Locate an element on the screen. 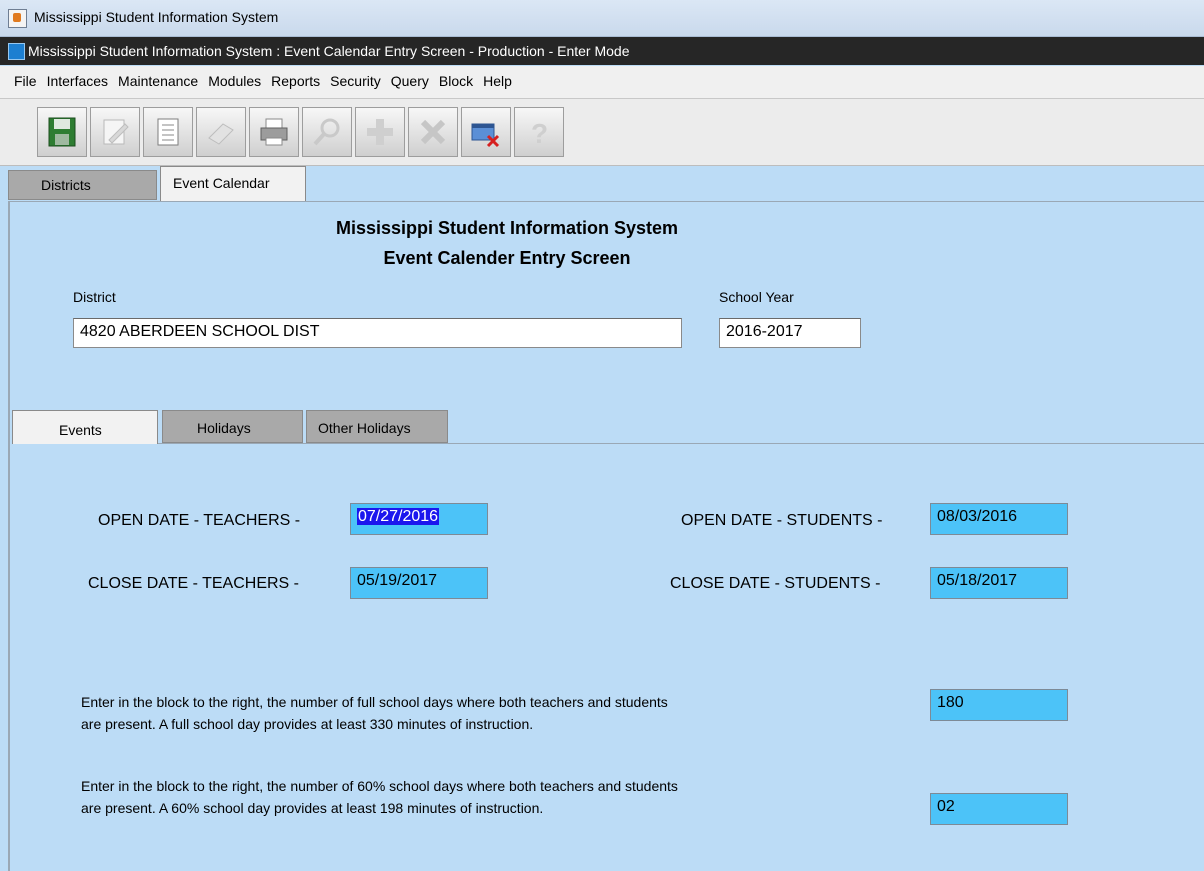  menu-block: Block is located at coordinates (456, 81).